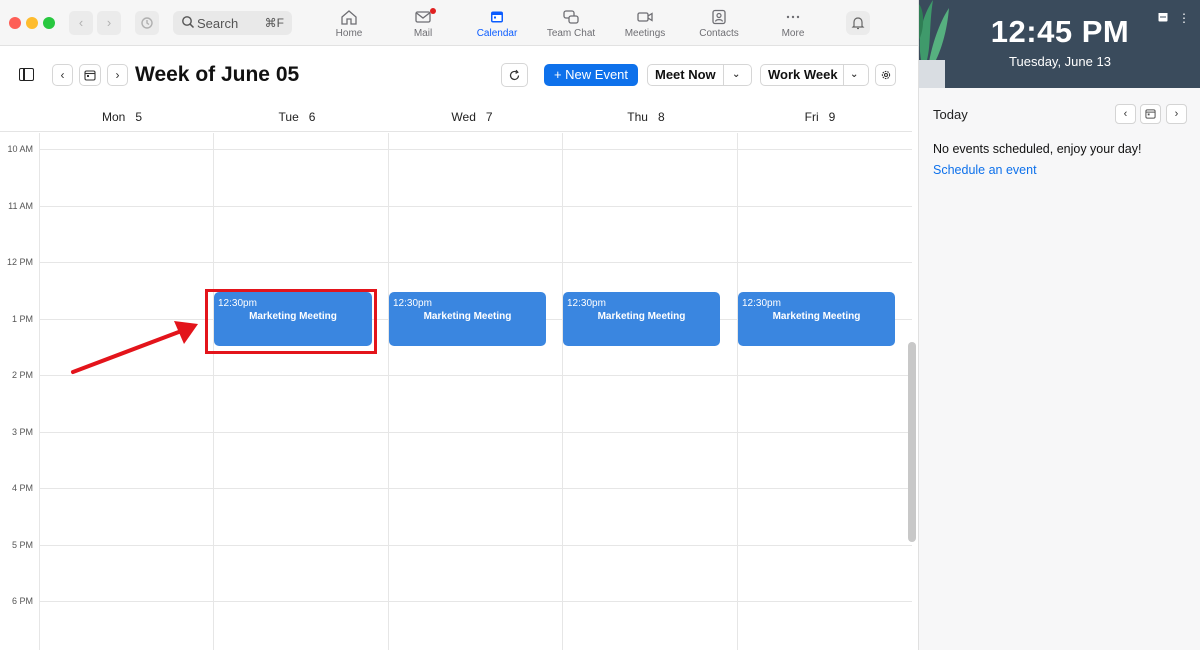 The height and width of the screenshot is (650, 1200). Describe the element at coordinates (122, 117) in the screenshot. I see `day-header-mon: Mon 5` at that location.